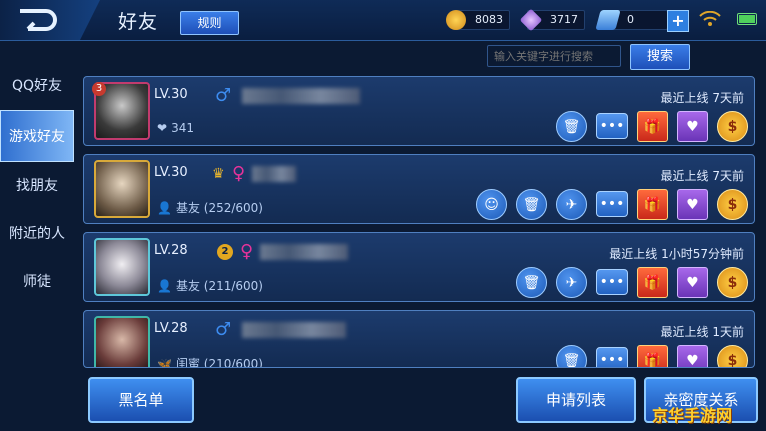 The height and width of the screenshot is (431, 766). Describe the element at coordinates (37, 282) in the screenshot. I see `sidebar-item-mentor: 师徒` at that location.